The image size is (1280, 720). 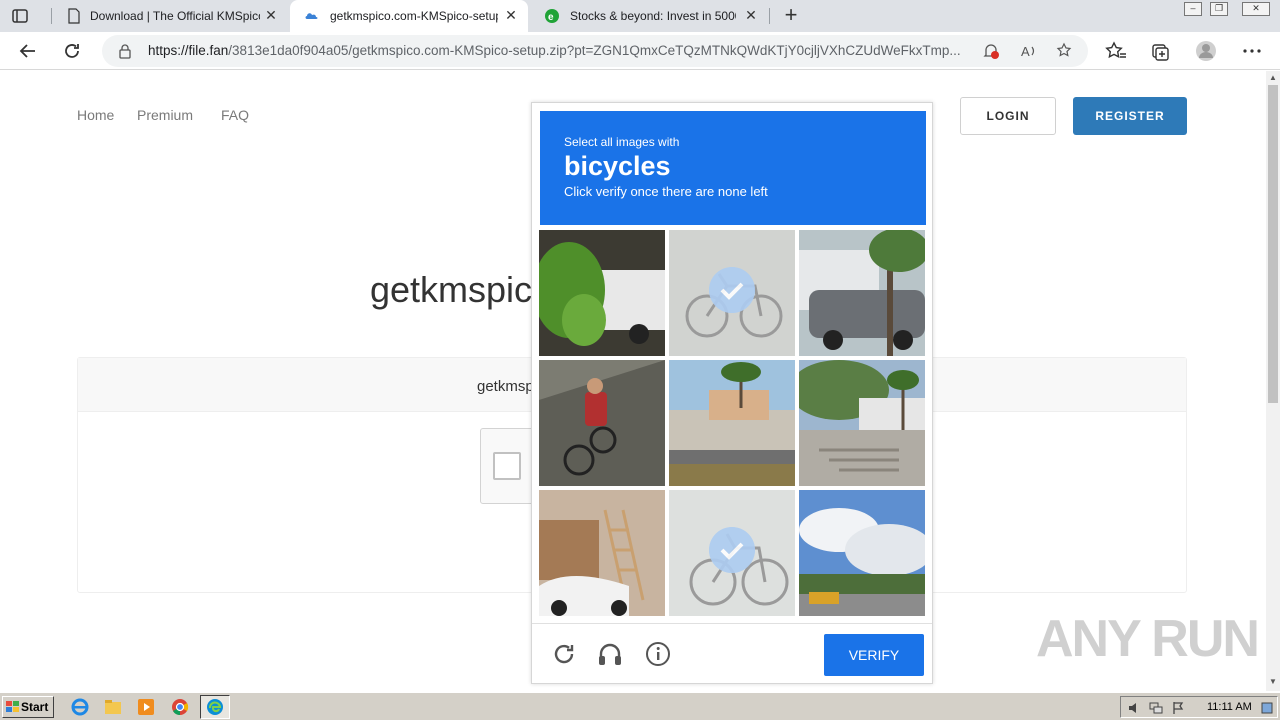 I want to click on page-scrollbar: ▲ ▼, so click(x=1273, y=381).